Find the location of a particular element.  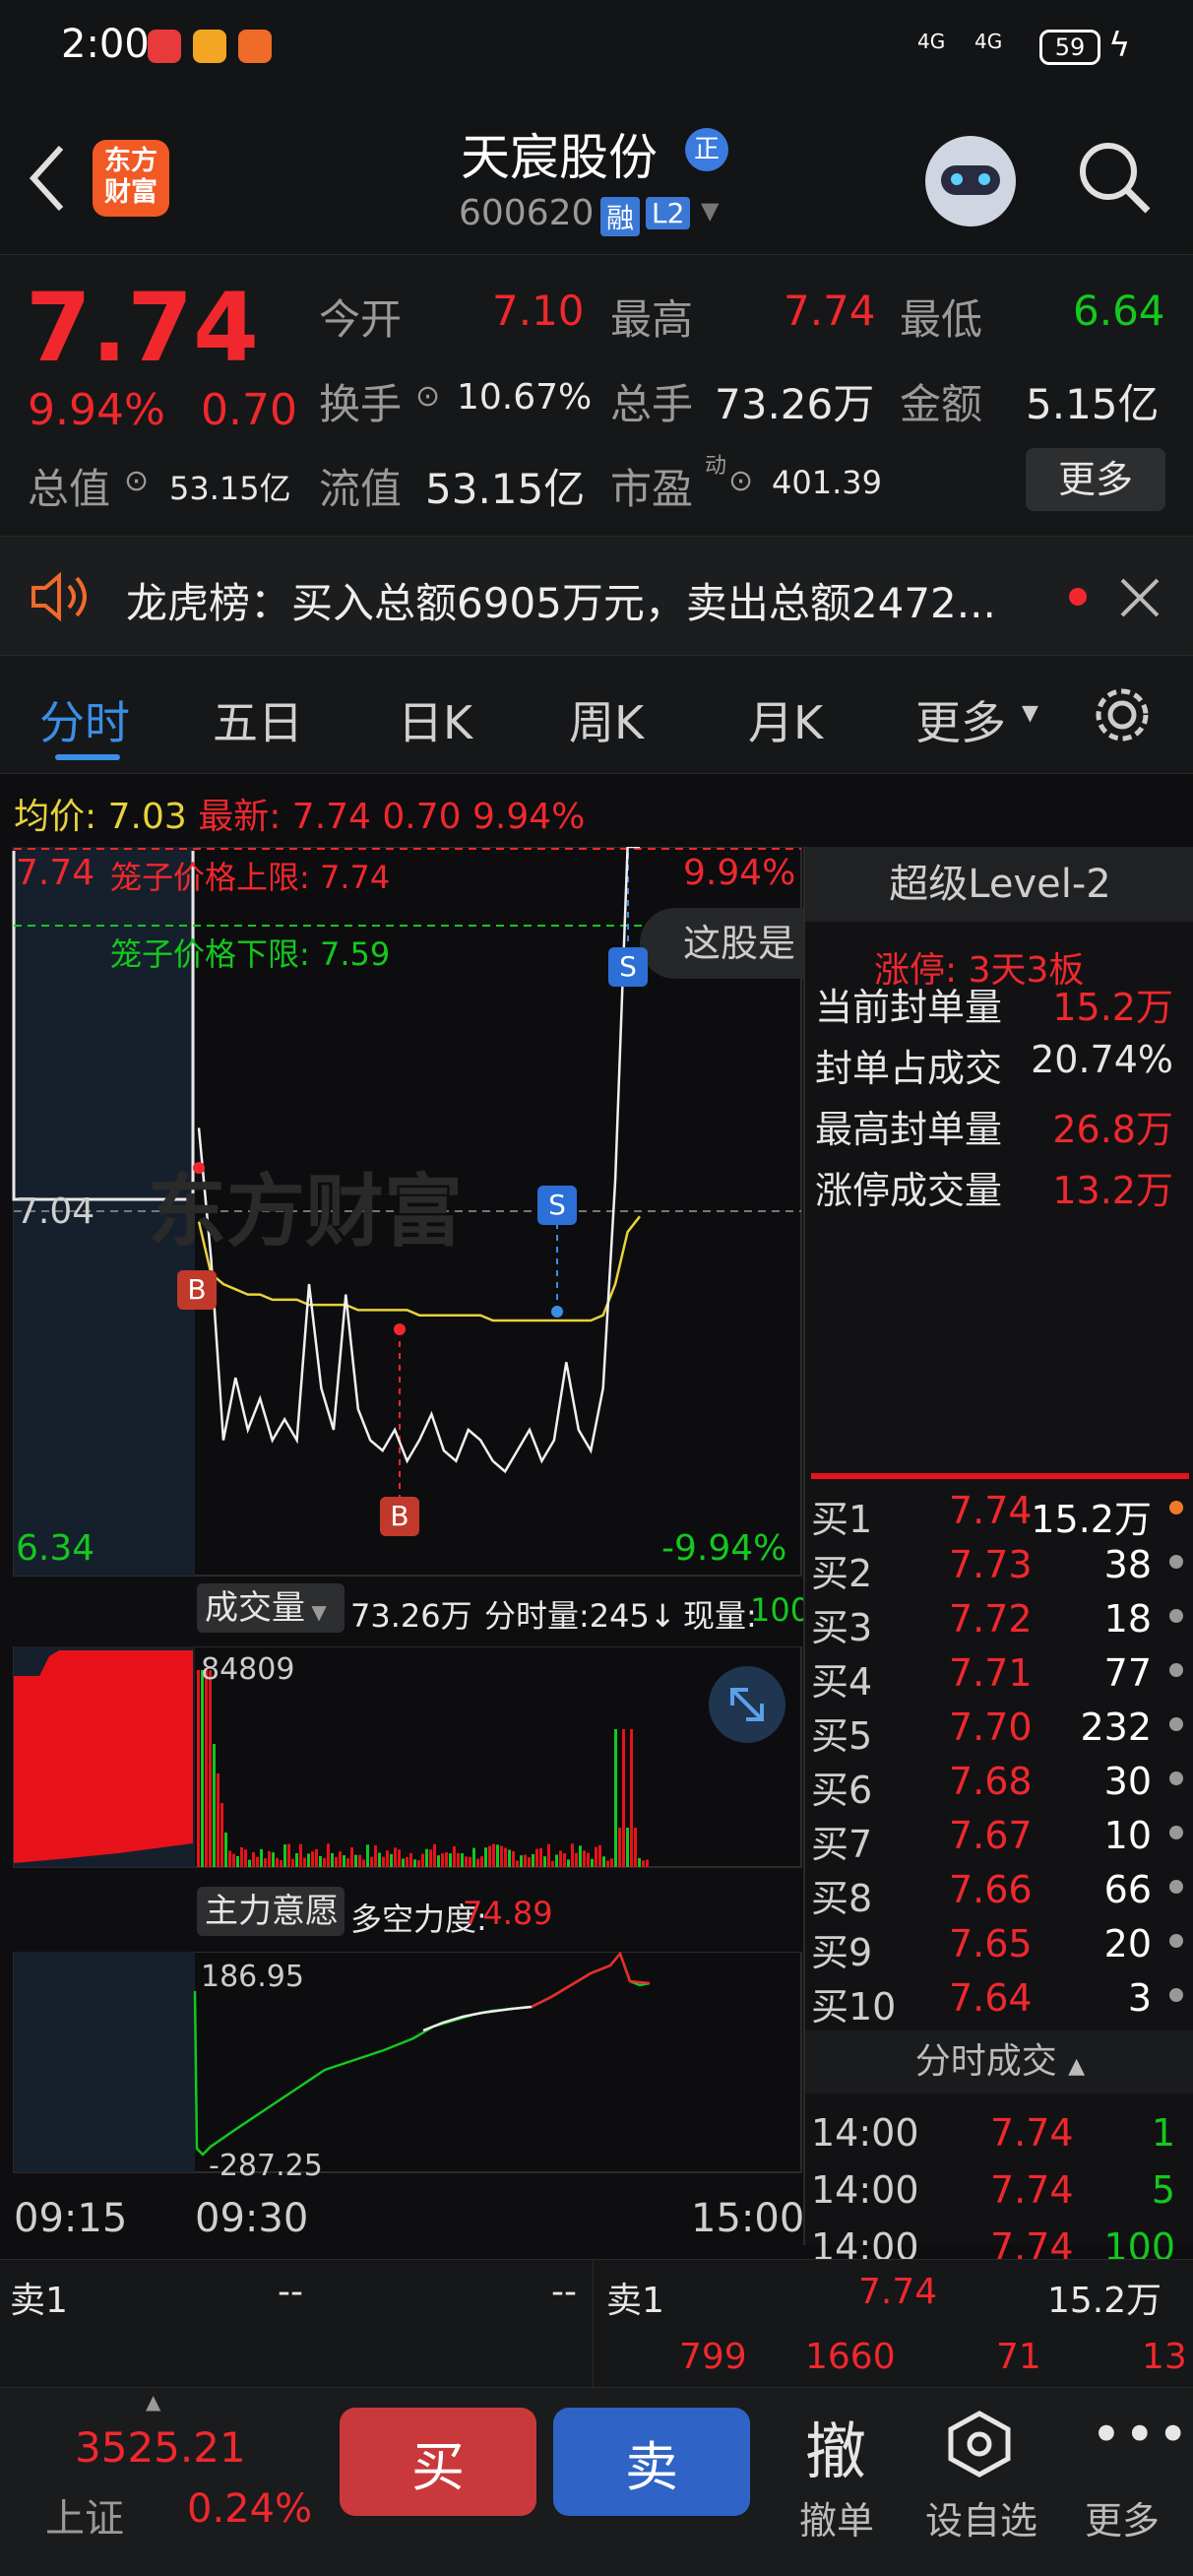

tab-daily-k: 日K is located at coordinates (435, 719).